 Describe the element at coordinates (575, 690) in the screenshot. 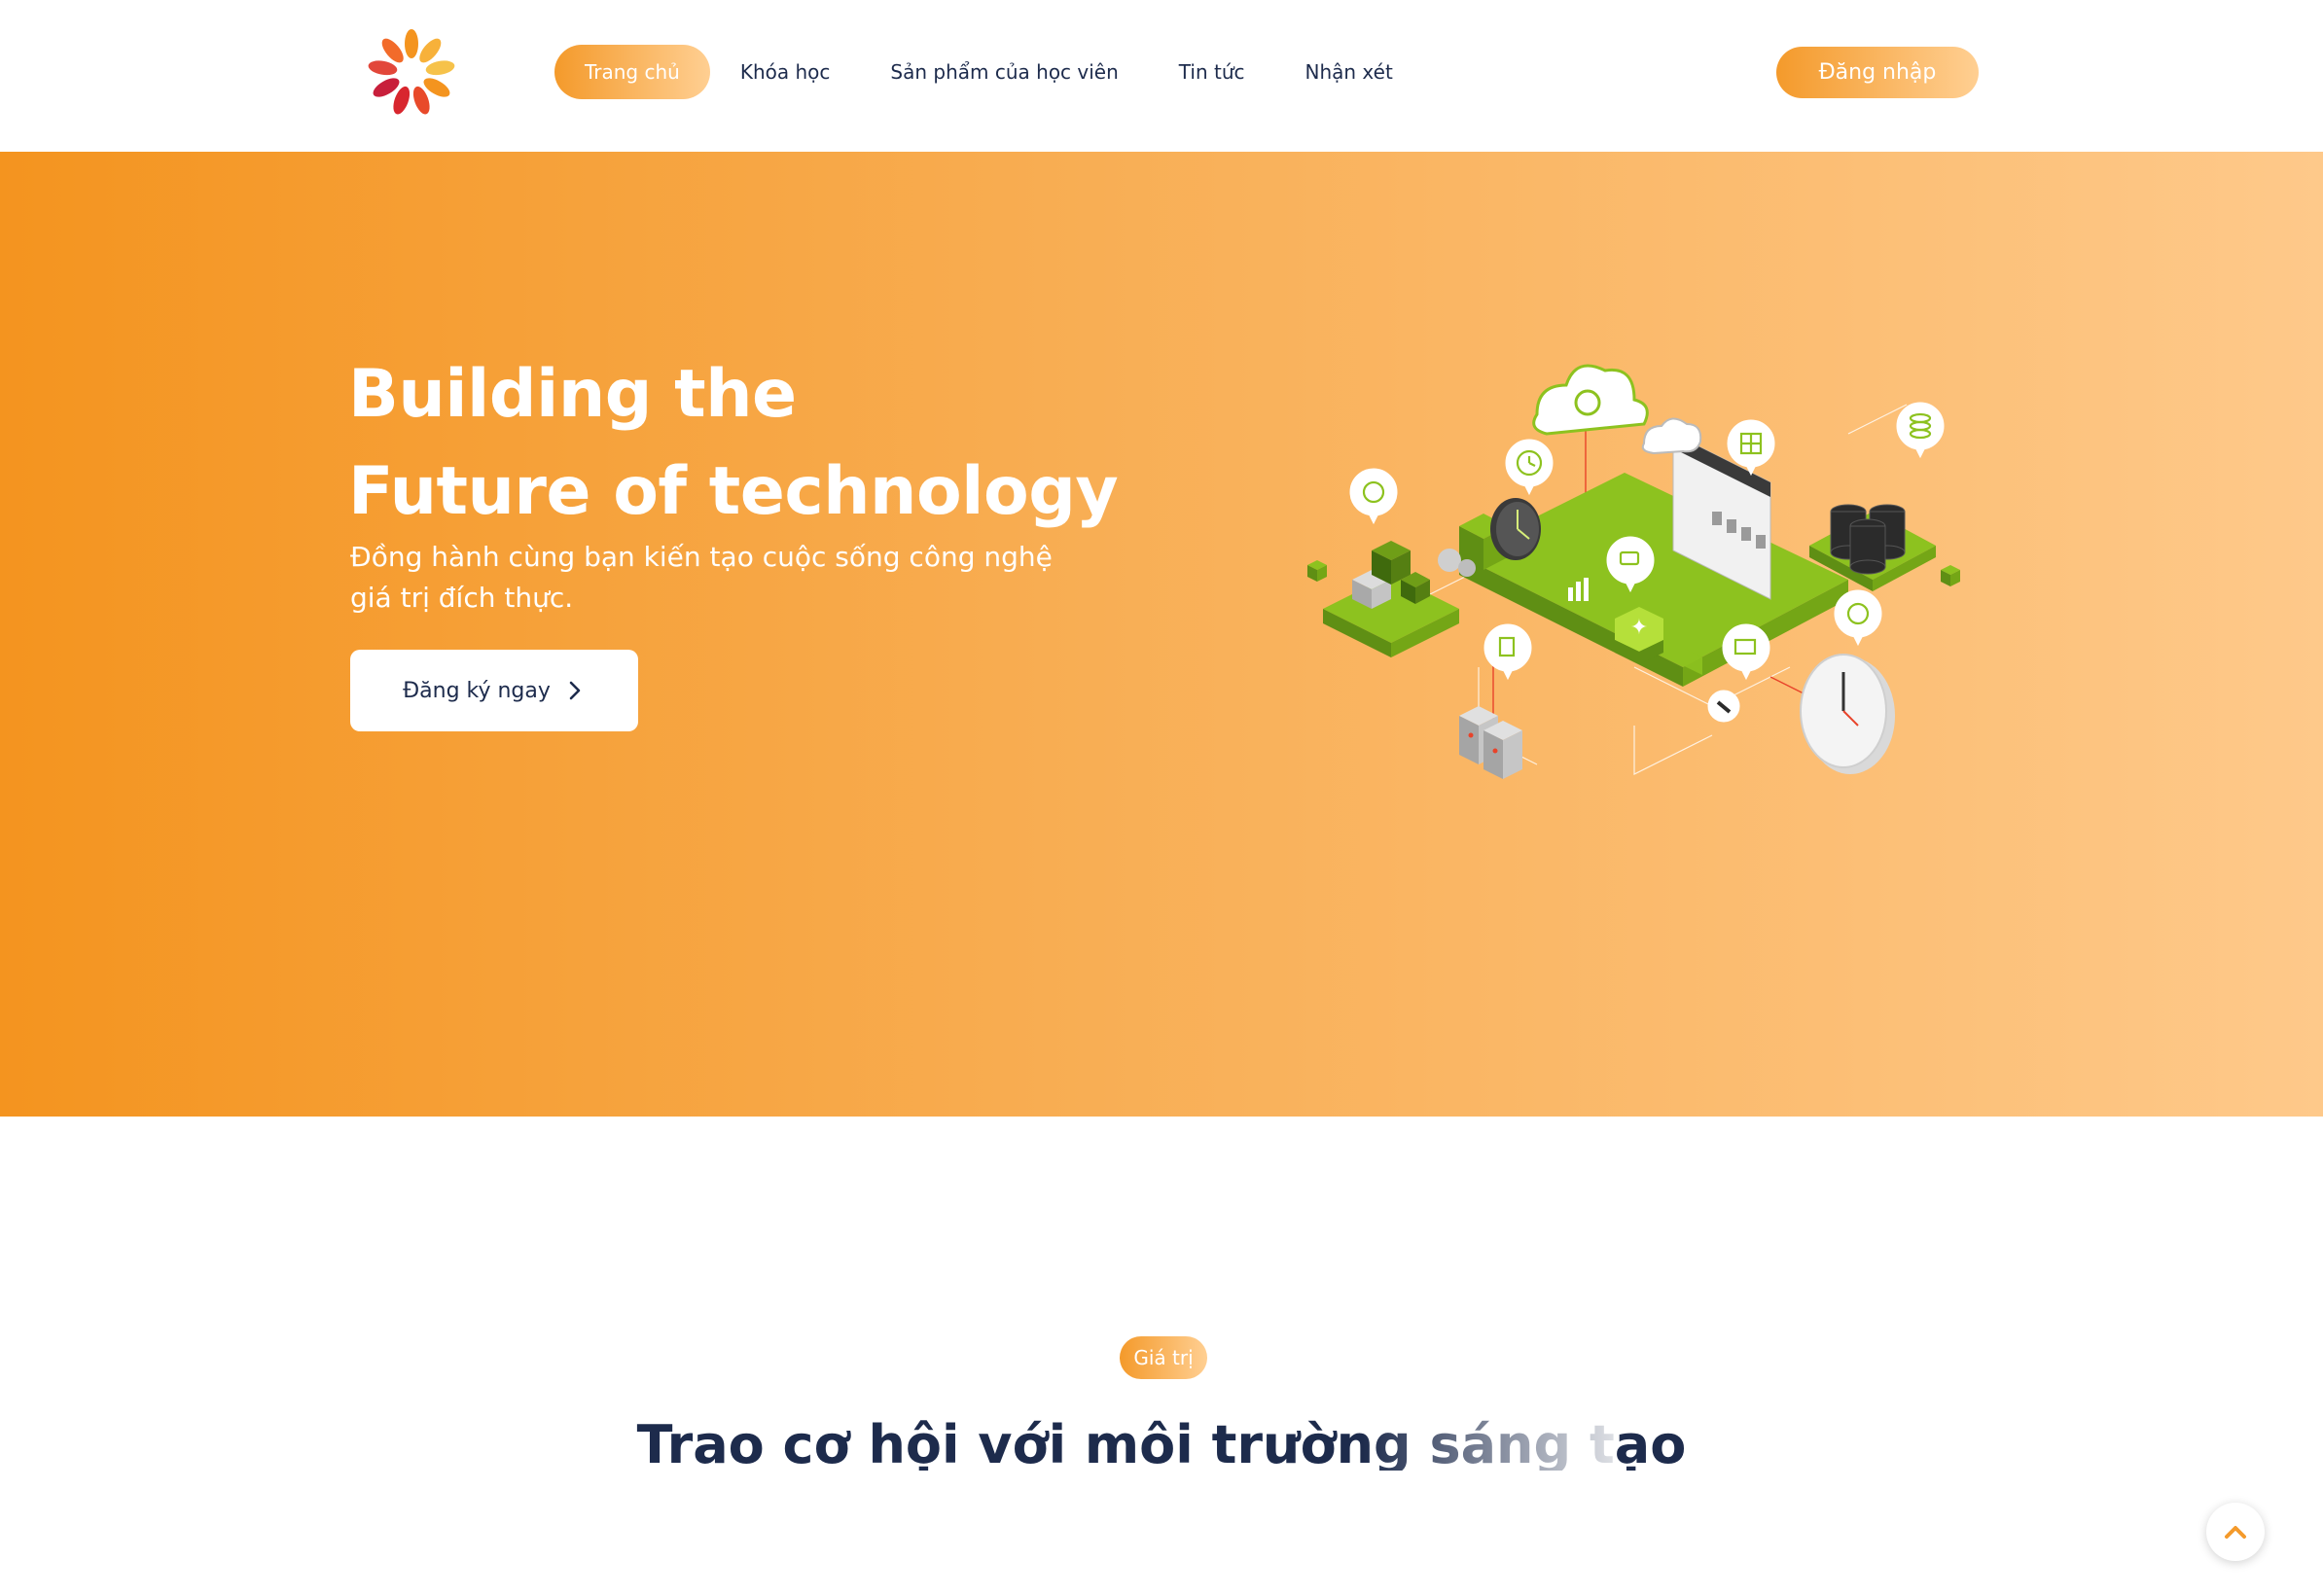

I see `chevron-right-icon` at that location.